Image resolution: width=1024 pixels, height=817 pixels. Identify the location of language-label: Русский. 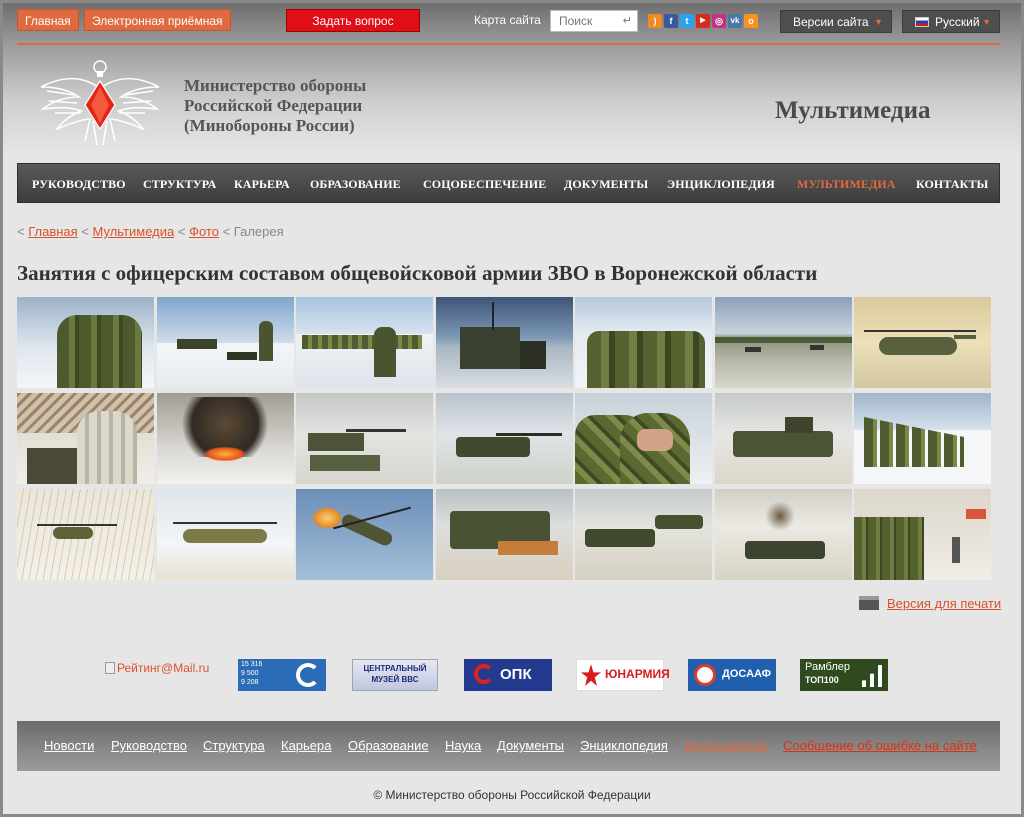
(957, 22).